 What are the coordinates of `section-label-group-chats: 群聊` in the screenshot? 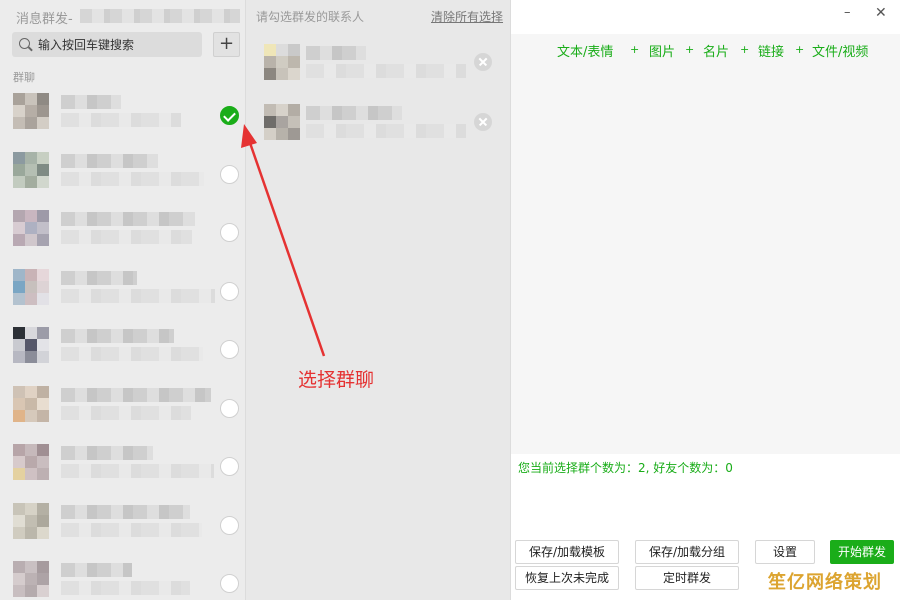 It's located at (24, 77).